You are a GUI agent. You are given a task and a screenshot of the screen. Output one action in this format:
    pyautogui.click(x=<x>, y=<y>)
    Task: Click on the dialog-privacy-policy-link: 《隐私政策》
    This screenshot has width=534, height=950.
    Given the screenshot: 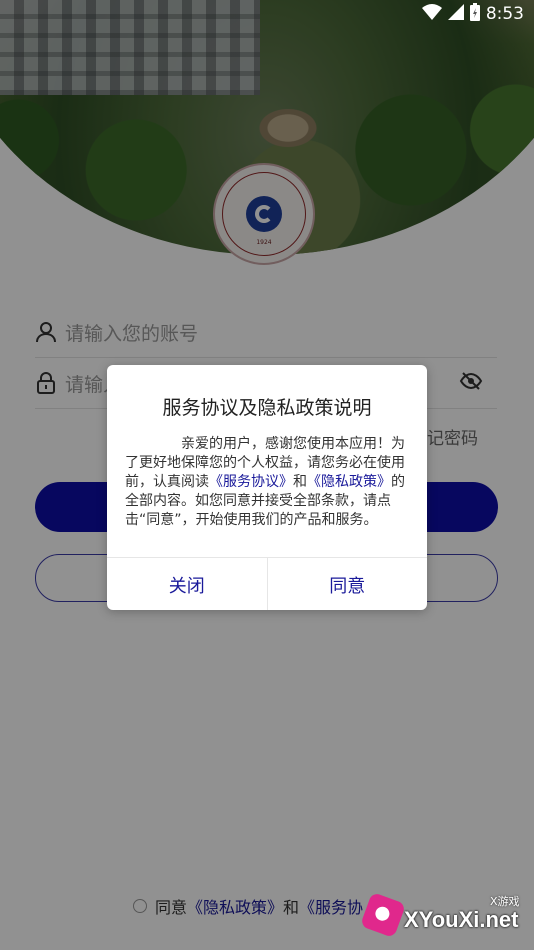 What is the action you would take?
    pyautogui.click(x=349, y=482)
    